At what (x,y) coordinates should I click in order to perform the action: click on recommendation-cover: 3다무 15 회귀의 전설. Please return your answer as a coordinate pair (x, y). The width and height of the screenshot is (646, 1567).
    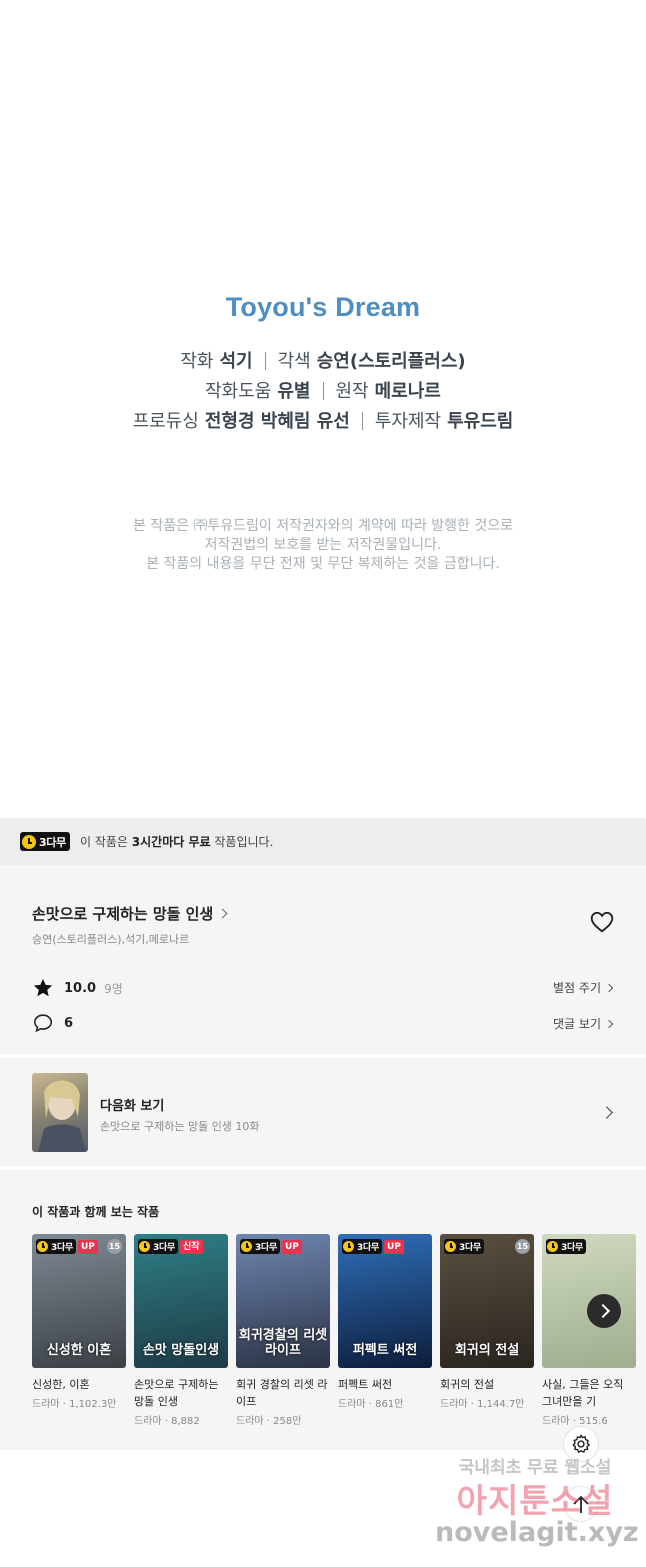
    Looking at the image, I should click on (487, 1301).